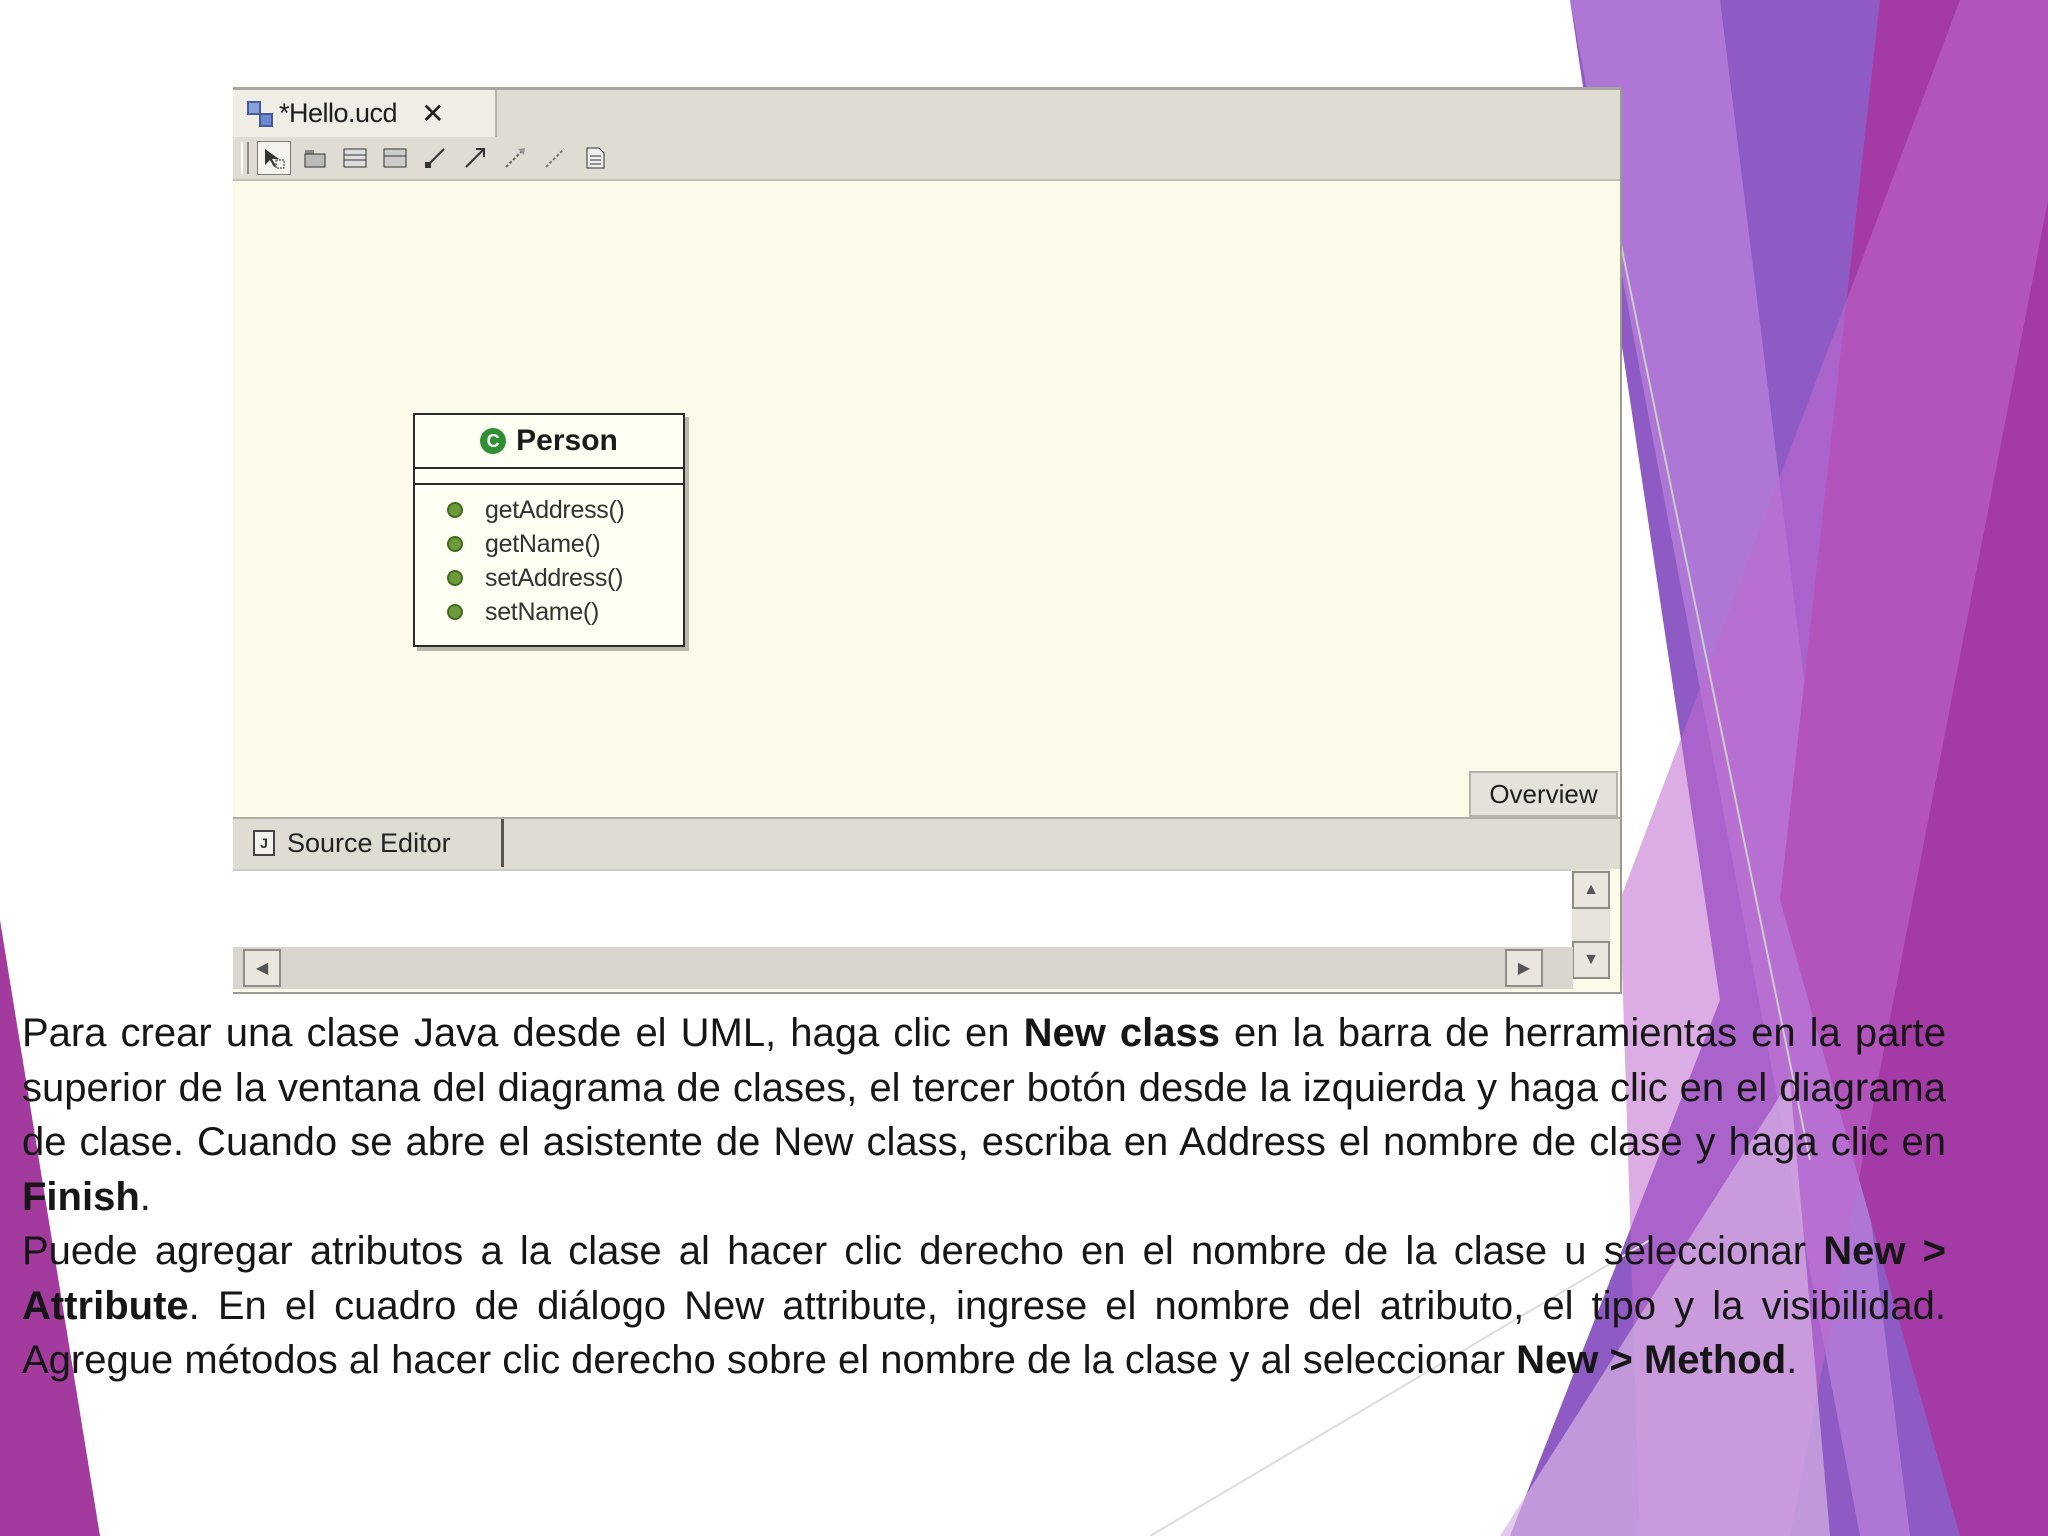 This screenshot has height=1536, width=2048. What do you see at coordinates (567, 441) in the screenshot?
I see `uml-class-name: Person` at bounding box center [567, 441].